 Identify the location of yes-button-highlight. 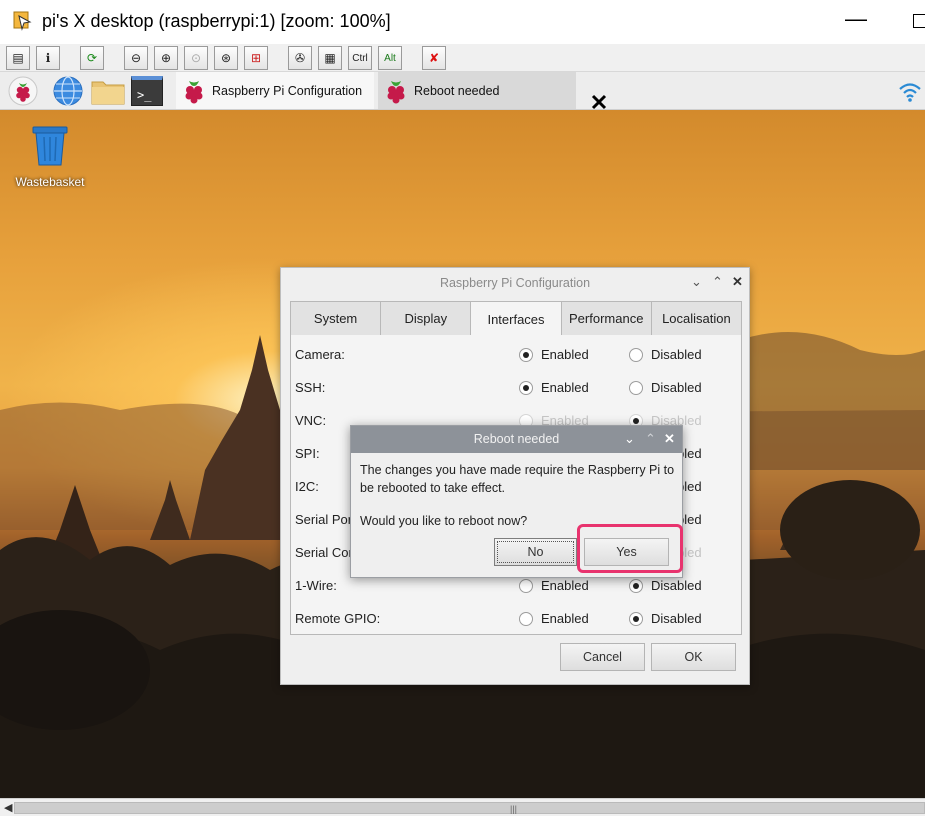
(630, 548).